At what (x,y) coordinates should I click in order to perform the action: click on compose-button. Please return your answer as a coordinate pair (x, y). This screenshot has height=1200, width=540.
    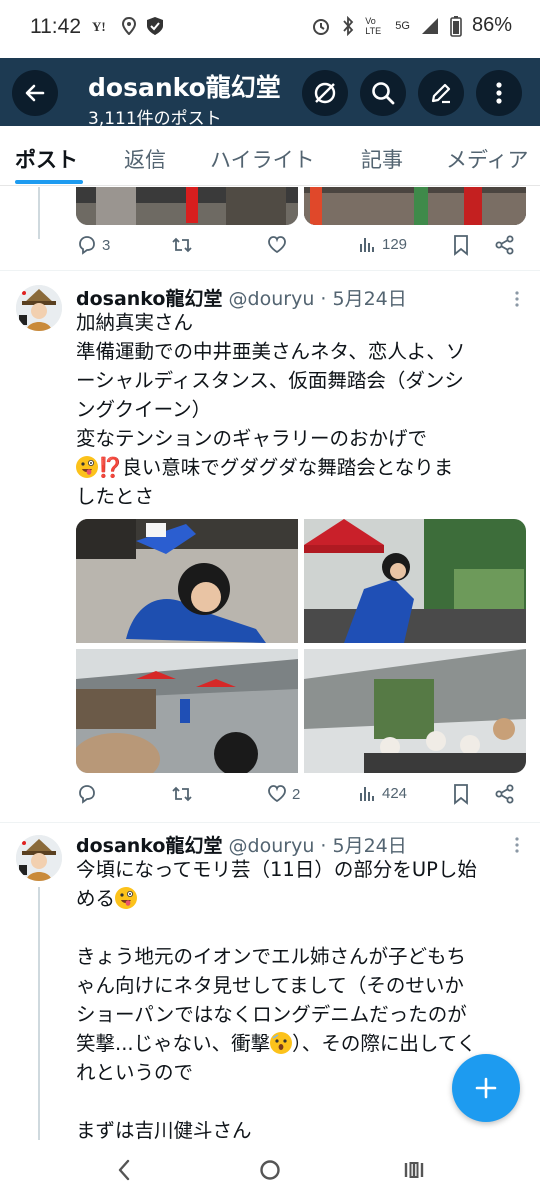
    Looking at the image, I should click on (486, 1088).